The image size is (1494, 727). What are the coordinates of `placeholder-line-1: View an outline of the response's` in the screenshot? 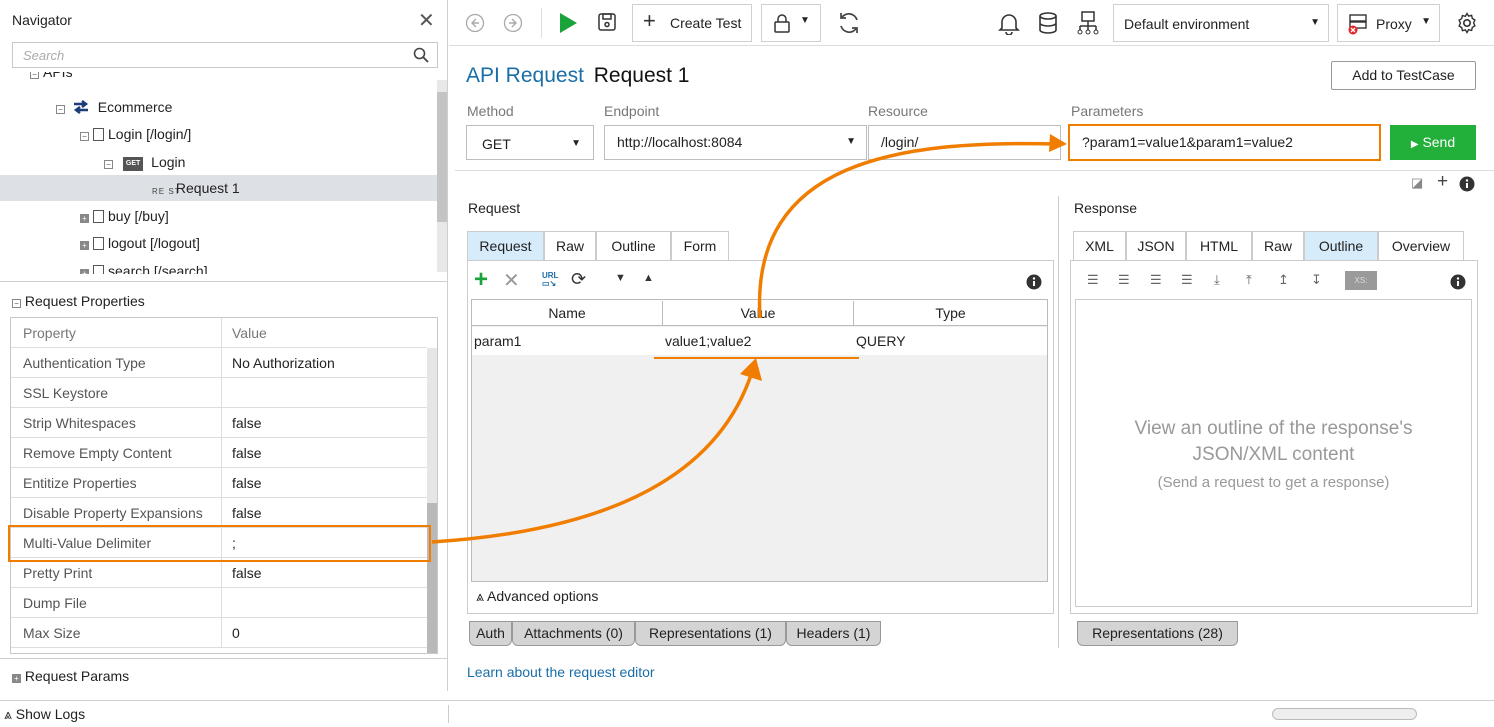 It's located at (1273, 428).